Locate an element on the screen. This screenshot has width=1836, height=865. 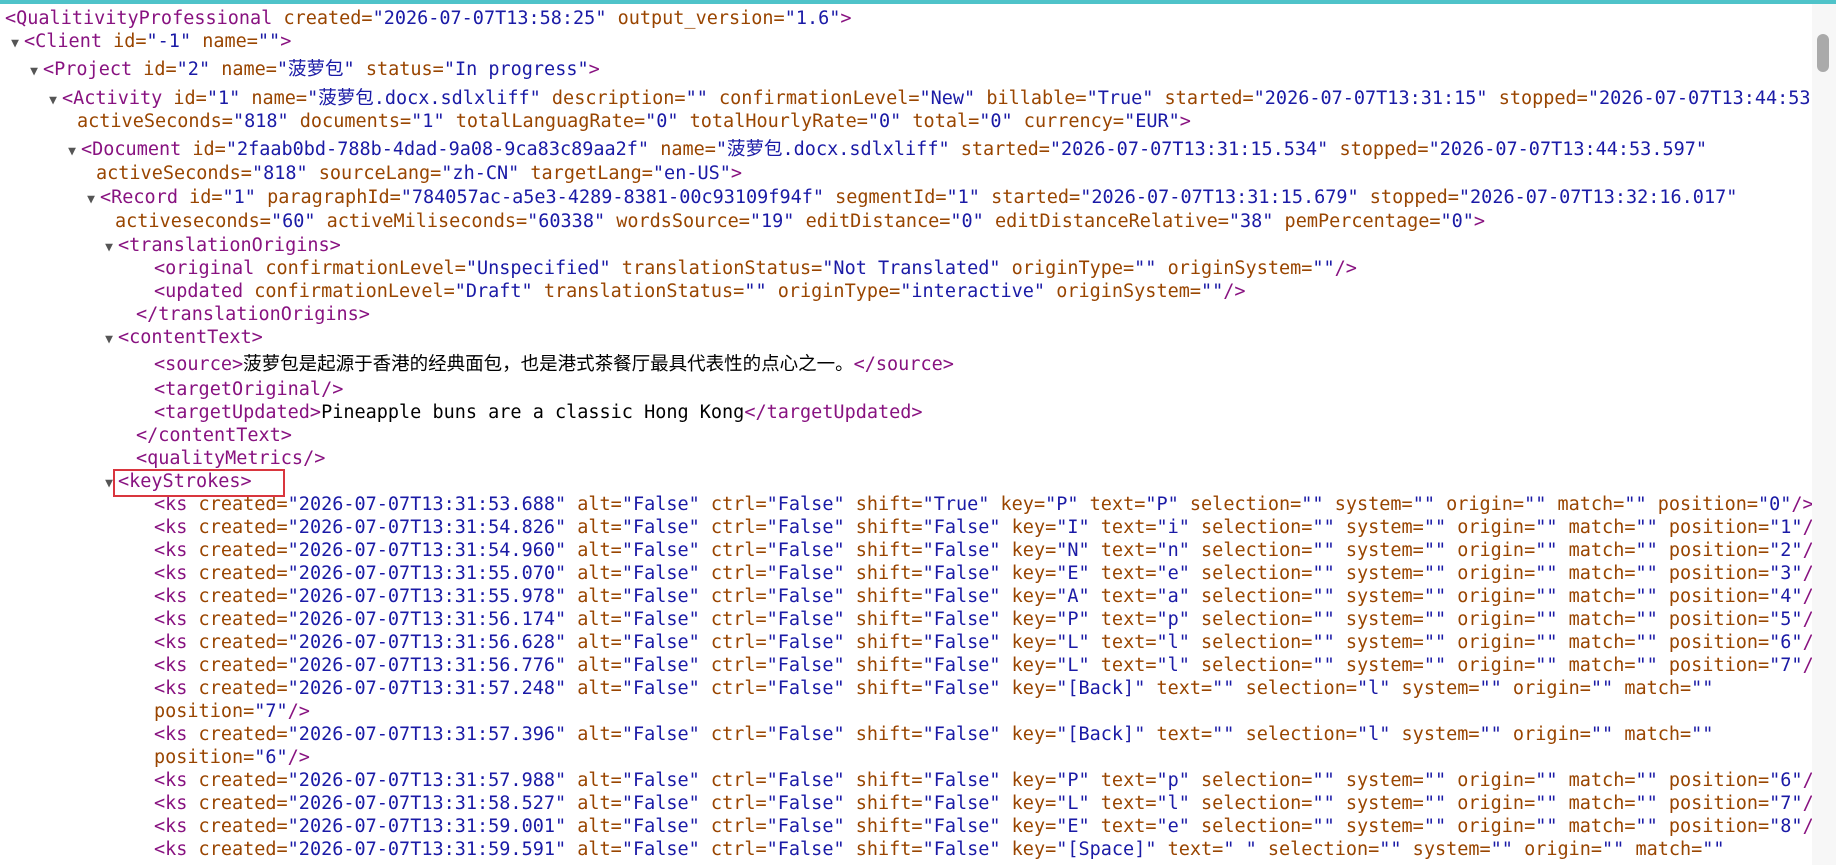
xml-attribute-value: "Unspecified" is located at coordinates (538, 268).